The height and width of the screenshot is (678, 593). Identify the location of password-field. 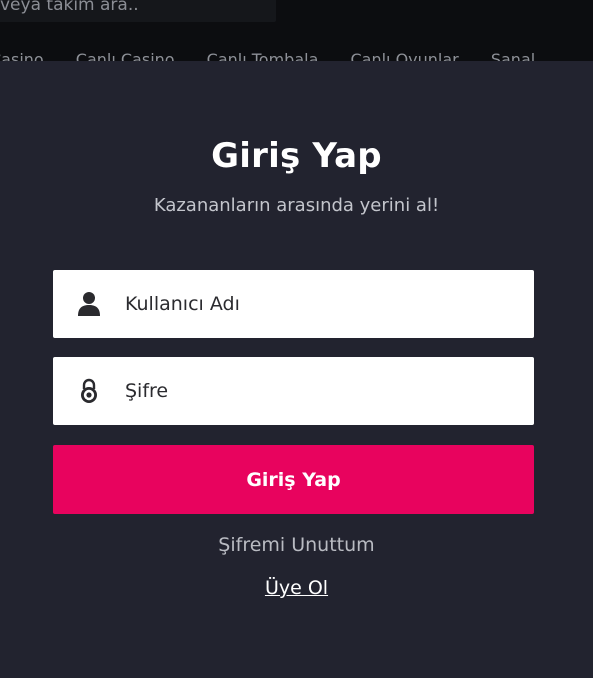
(293, 391).